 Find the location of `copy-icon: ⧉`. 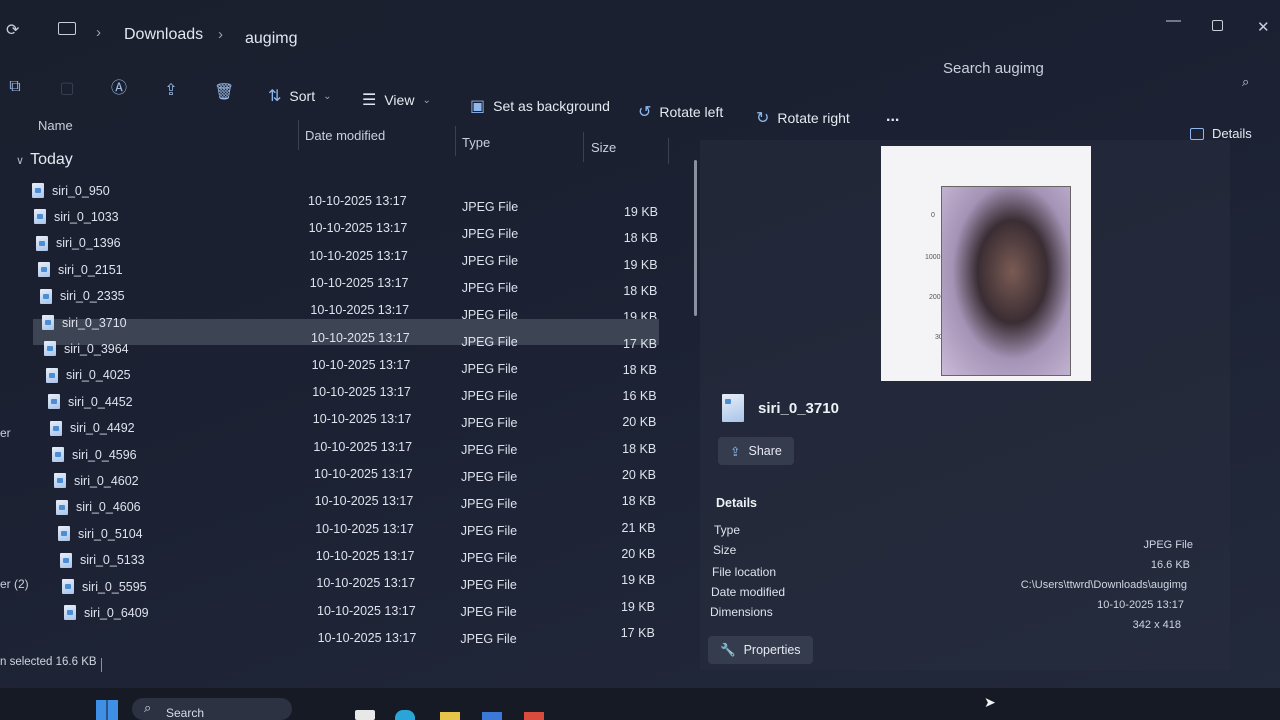

copy-icon: ⧉ is located at coordinates (15, 87).